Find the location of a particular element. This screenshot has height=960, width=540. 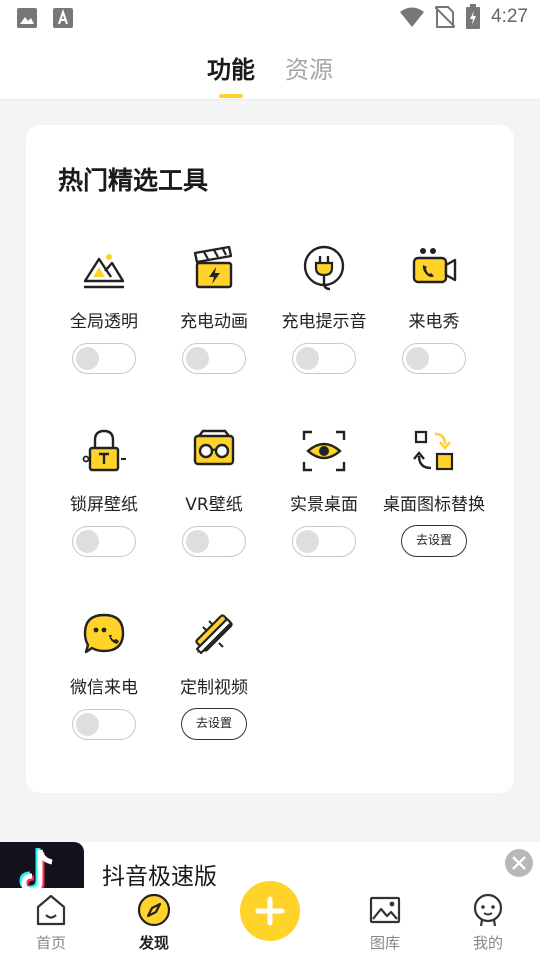

clapperboard-icon is located at coordinates (213, 267).